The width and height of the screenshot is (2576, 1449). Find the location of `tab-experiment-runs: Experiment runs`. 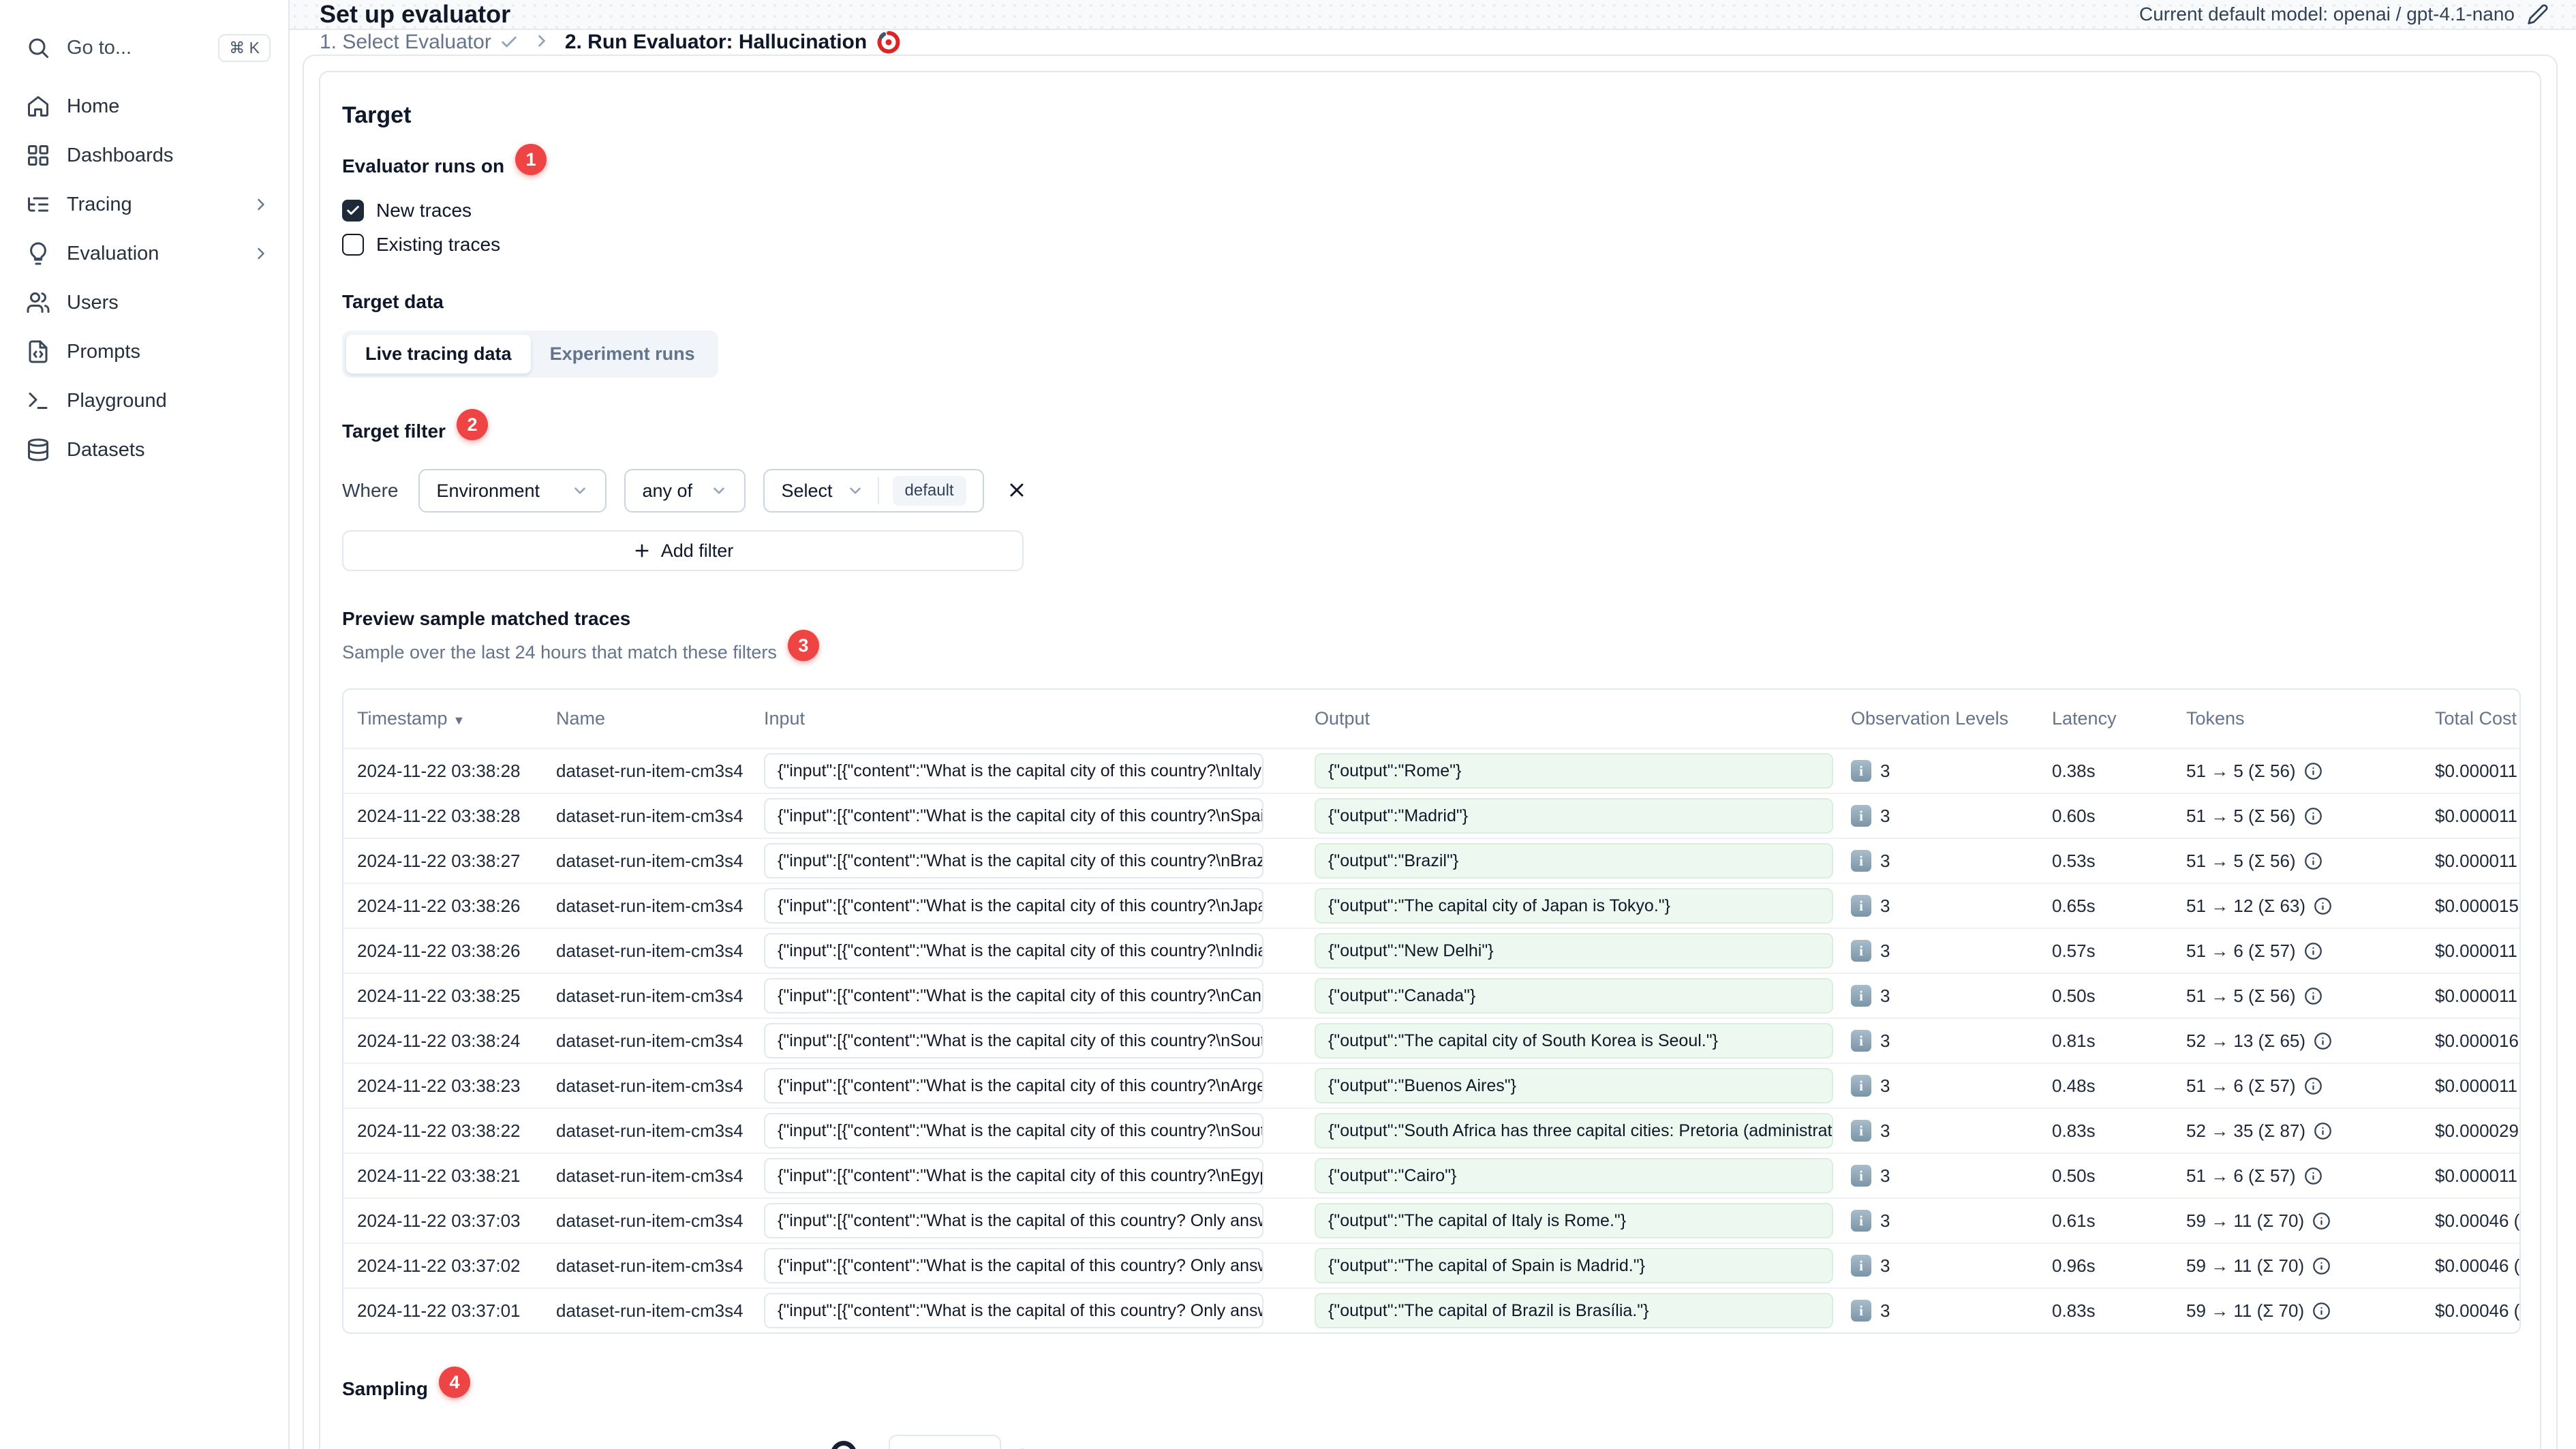

tab-experiment-runs: Experiment runs is located at coordinates (622, 354).